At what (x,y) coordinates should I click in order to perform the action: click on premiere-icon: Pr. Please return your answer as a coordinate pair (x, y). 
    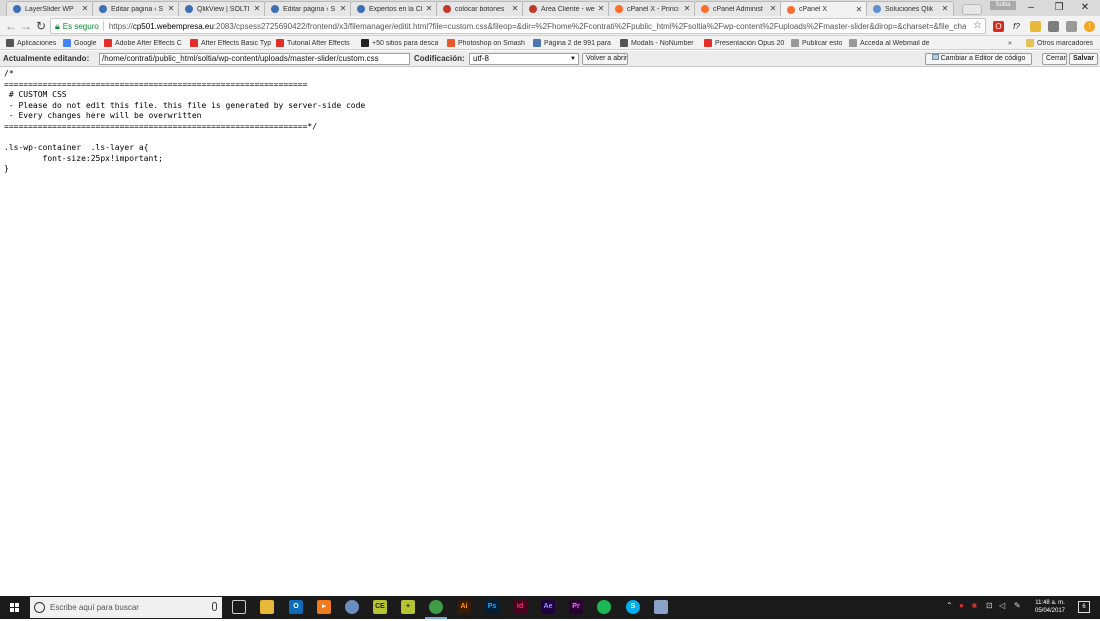
    Looking at the image, I should click on (576, 607).